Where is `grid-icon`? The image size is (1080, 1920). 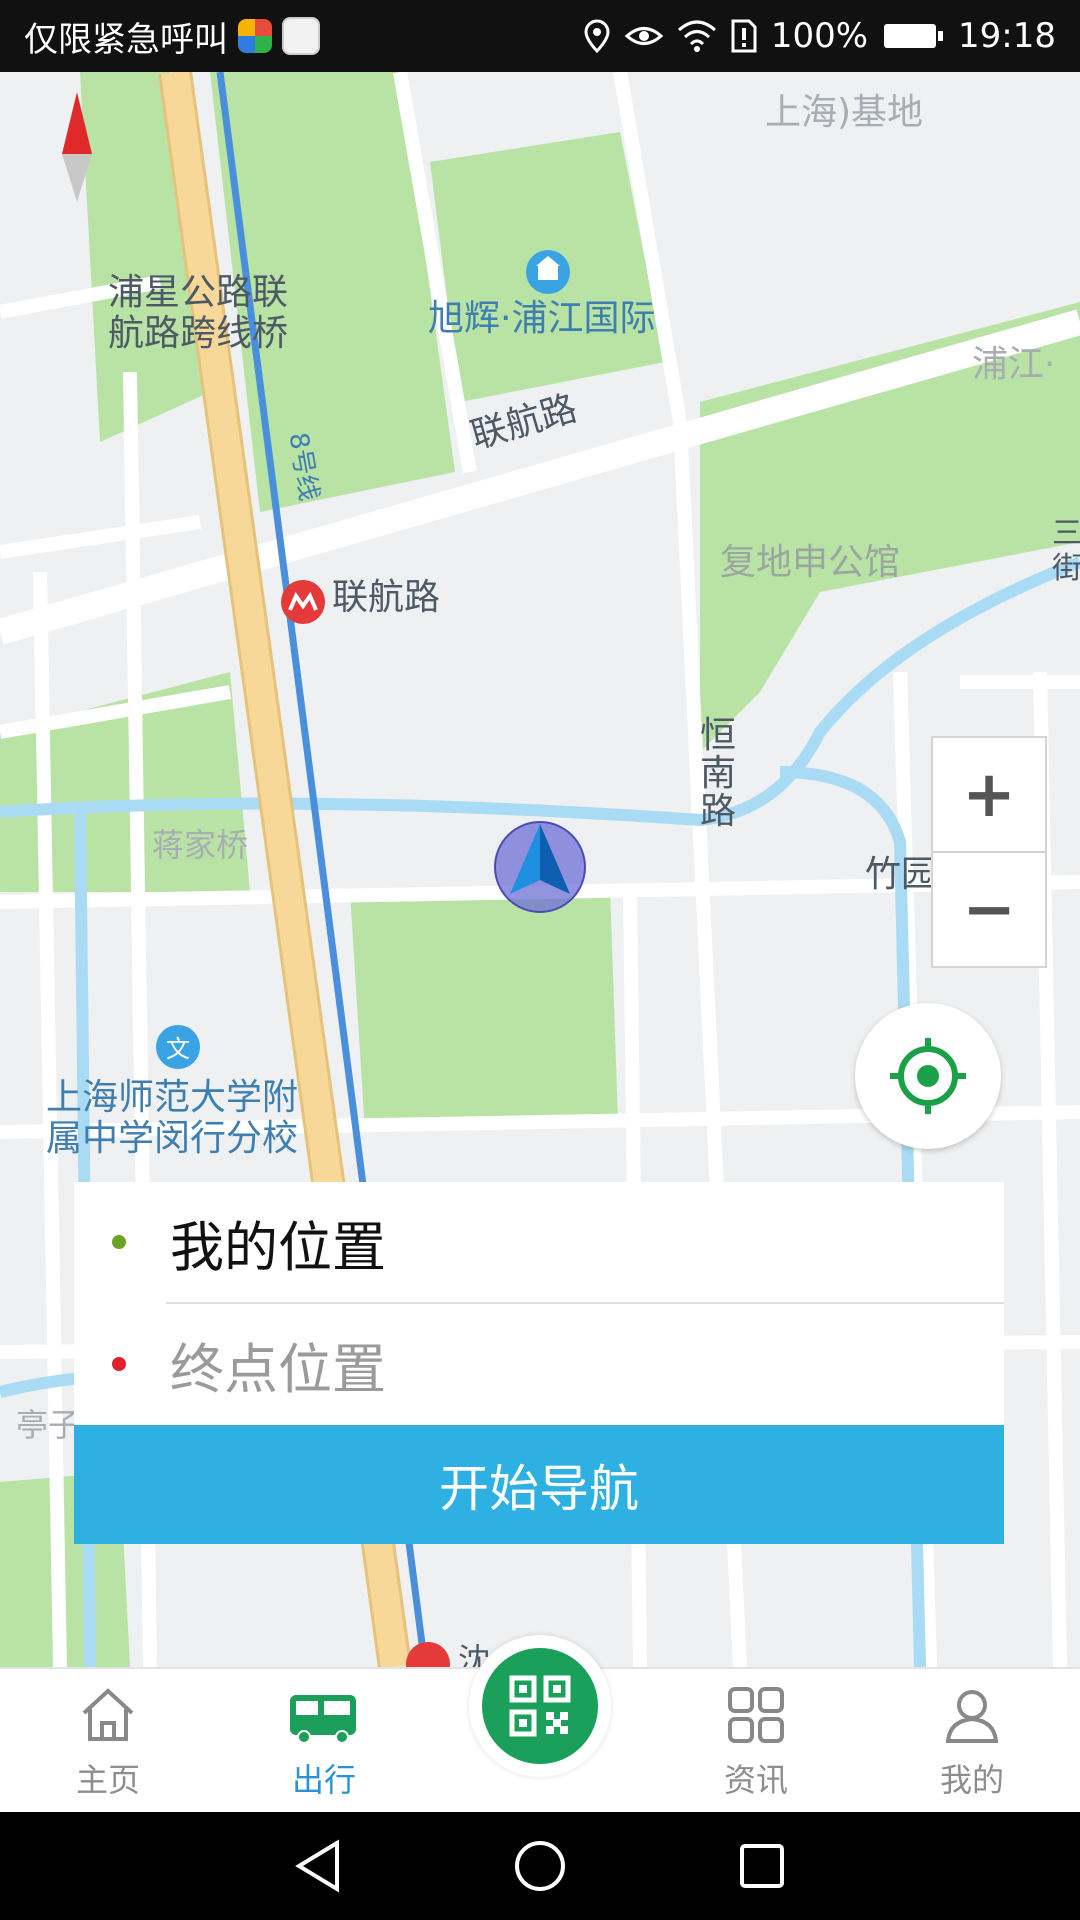
grid-icon is located at coordinates (756, 1715).